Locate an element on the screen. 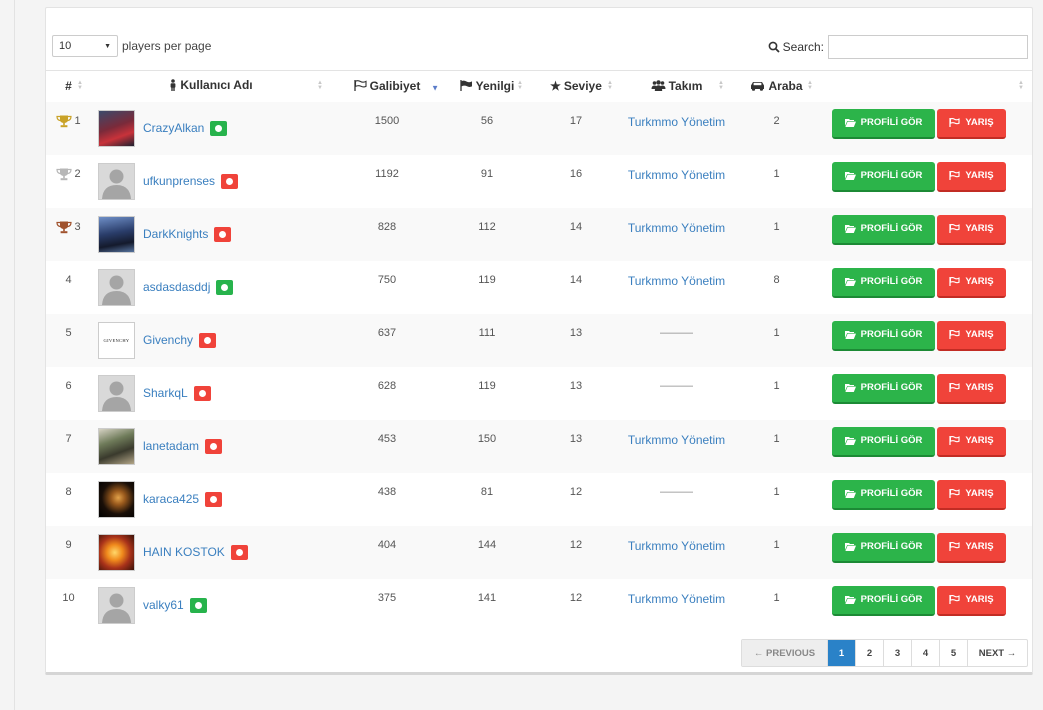 Image resolution: width=1043 pixels, height=710 pixels. star-icon: ★ is located at coordinates (555, 86).